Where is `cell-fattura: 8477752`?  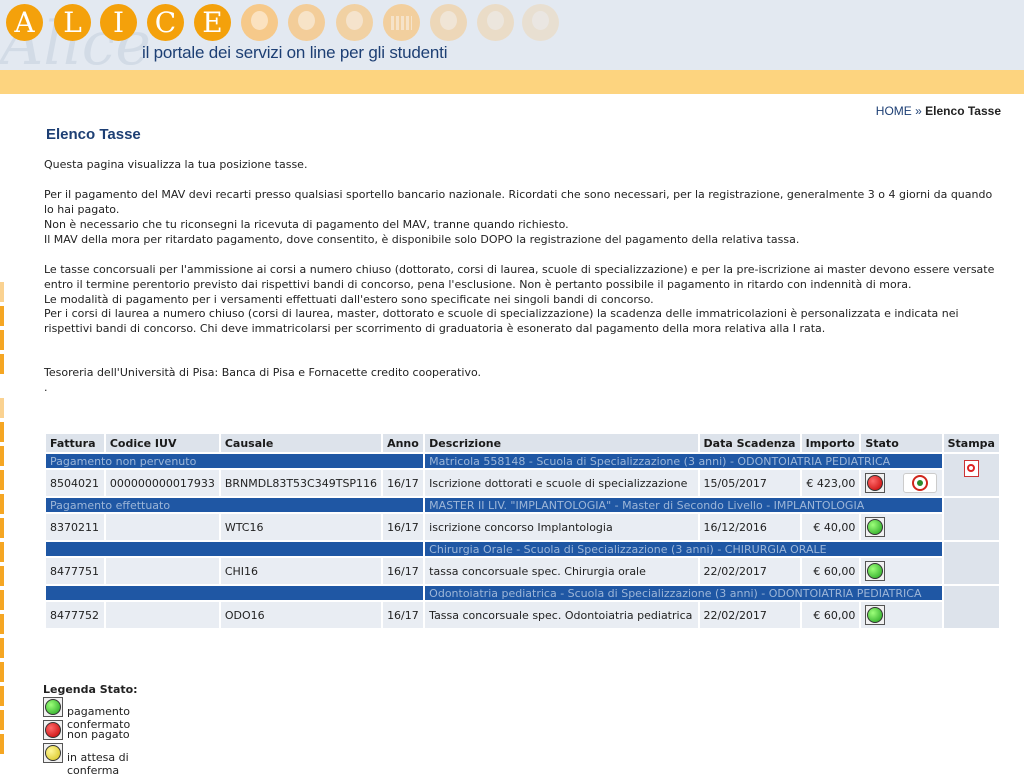 cell-fattura: 8477752 is located at coordinates (75, 615).